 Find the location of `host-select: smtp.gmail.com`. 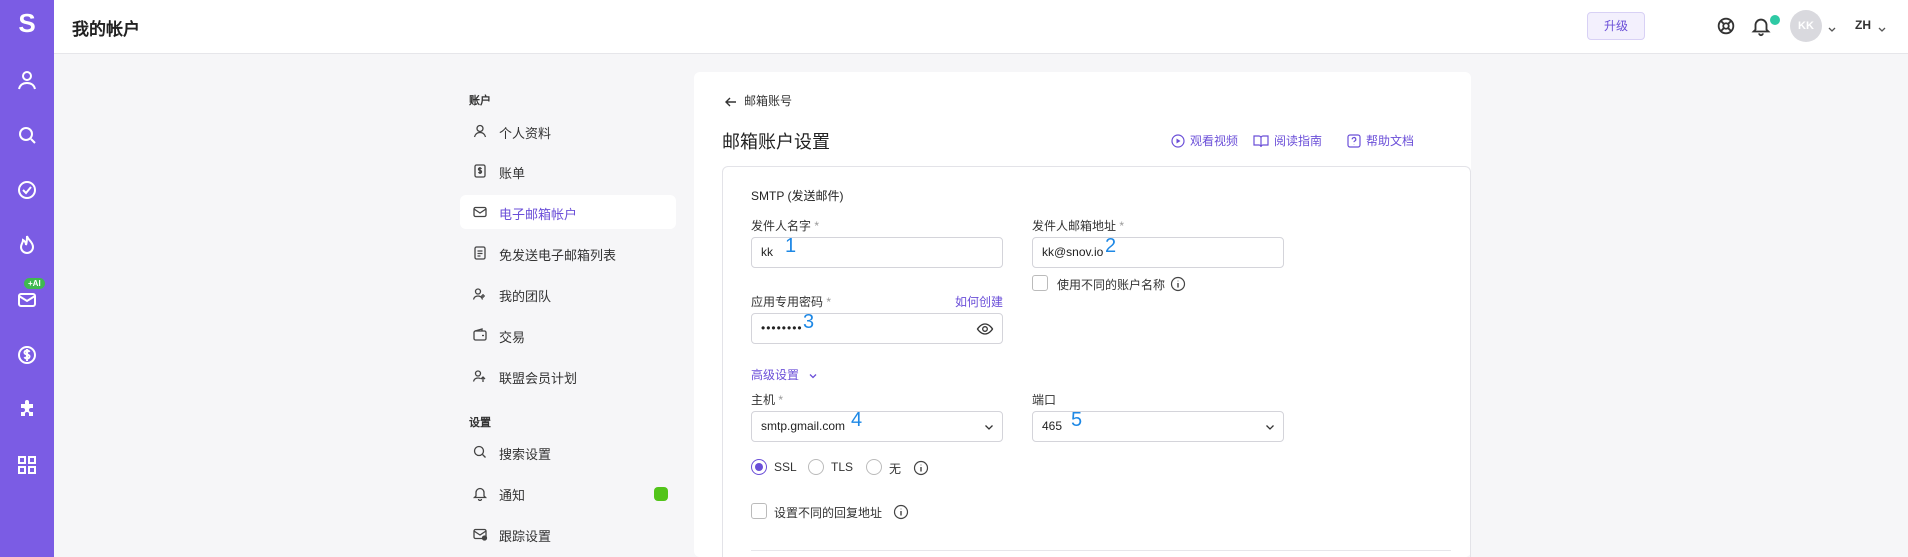

host-select: smtp.gmail.com is located at coordinates (877, 426).